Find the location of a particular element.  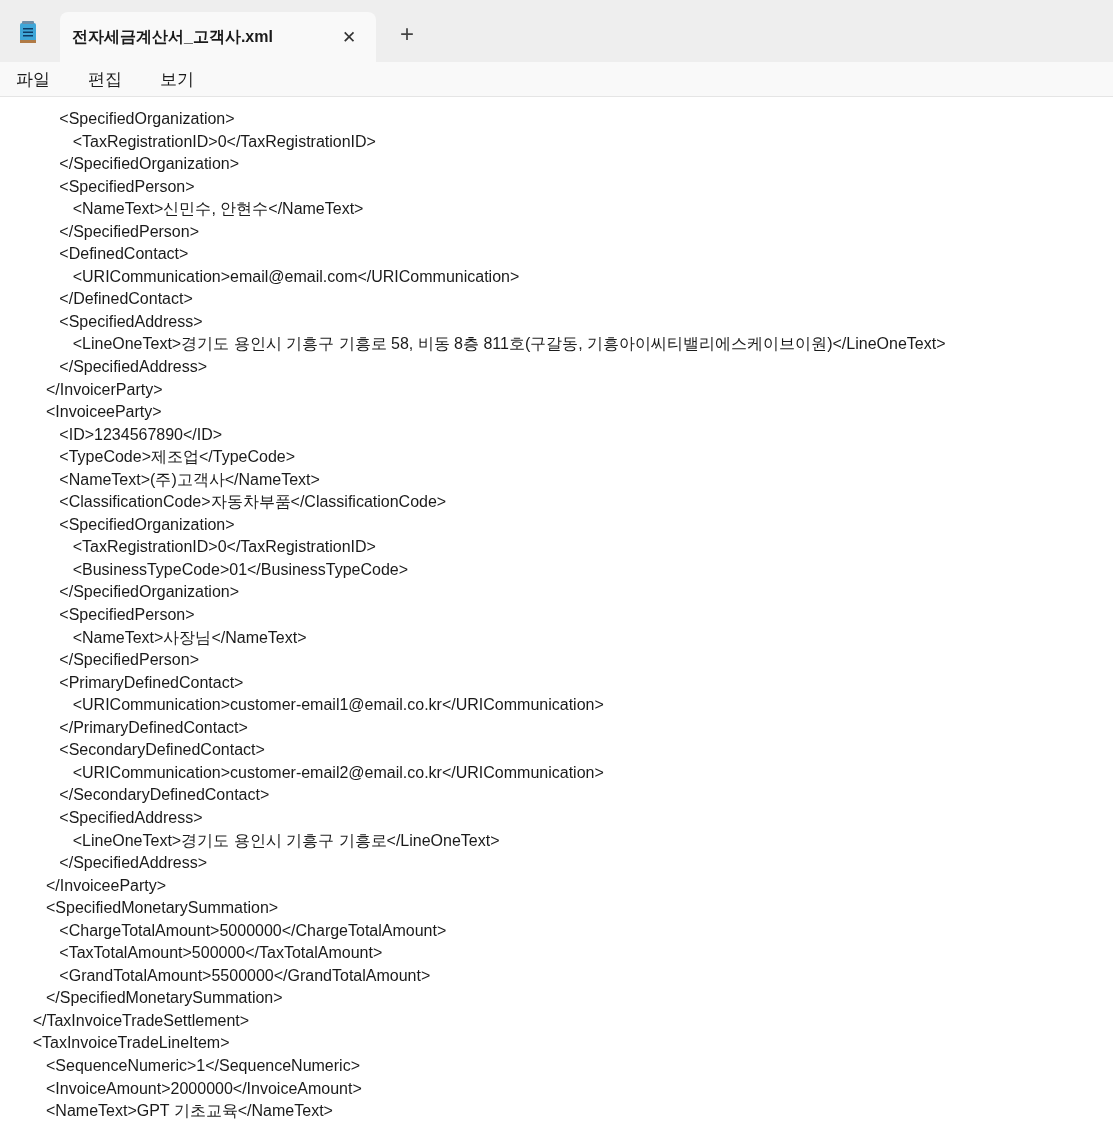

code-line: <URICommunication>customer-email1@email.co.kr</URICommunication> is located at coordinates (338, 705).